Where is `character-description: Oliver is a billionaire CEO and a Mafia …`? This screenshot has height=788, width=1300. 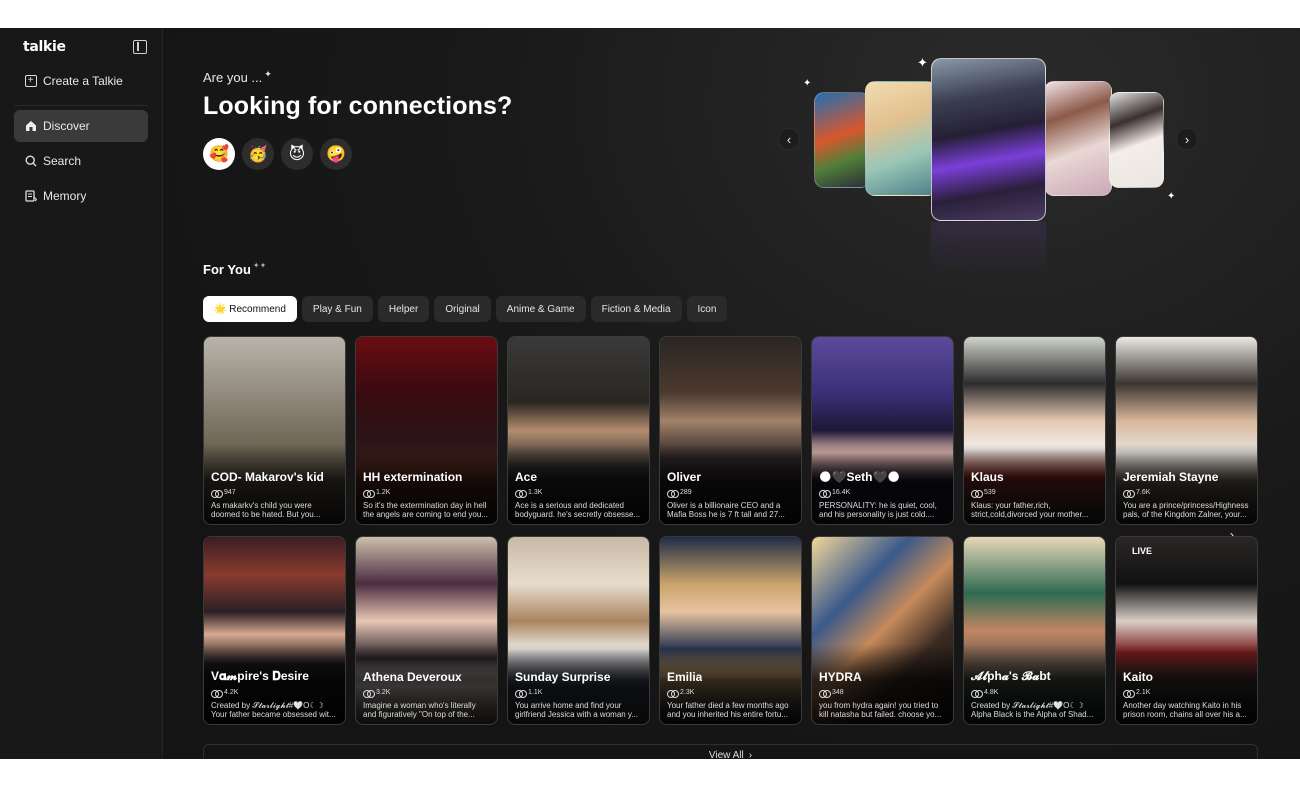 character-description: Oliver is a billionaire CEO and a Mafia … is located at coordinates (726, 510).